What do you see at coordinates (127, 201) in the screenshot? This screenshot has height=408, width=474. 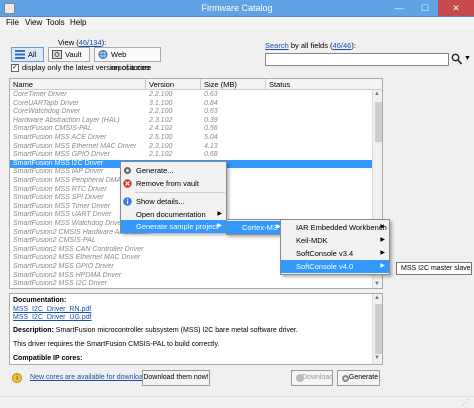 I see `info-icon` at bounding box center [127, 201].